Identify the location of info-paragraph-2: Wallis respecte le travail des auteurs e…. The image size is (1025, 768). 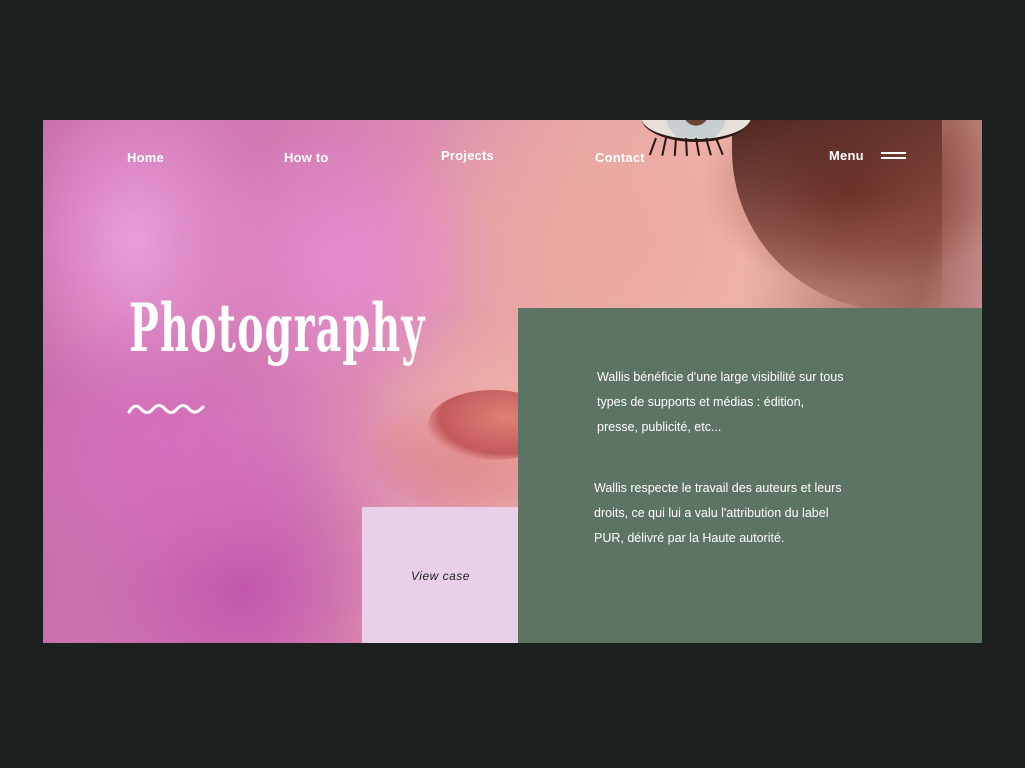
(718, 513).